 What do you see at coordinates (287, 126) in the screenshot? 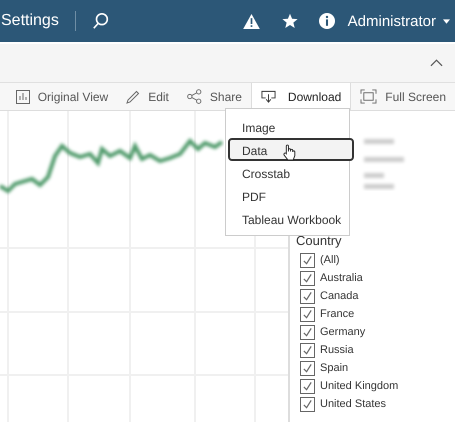
I see `menu-item: Image` at bounding box center [287, 126].